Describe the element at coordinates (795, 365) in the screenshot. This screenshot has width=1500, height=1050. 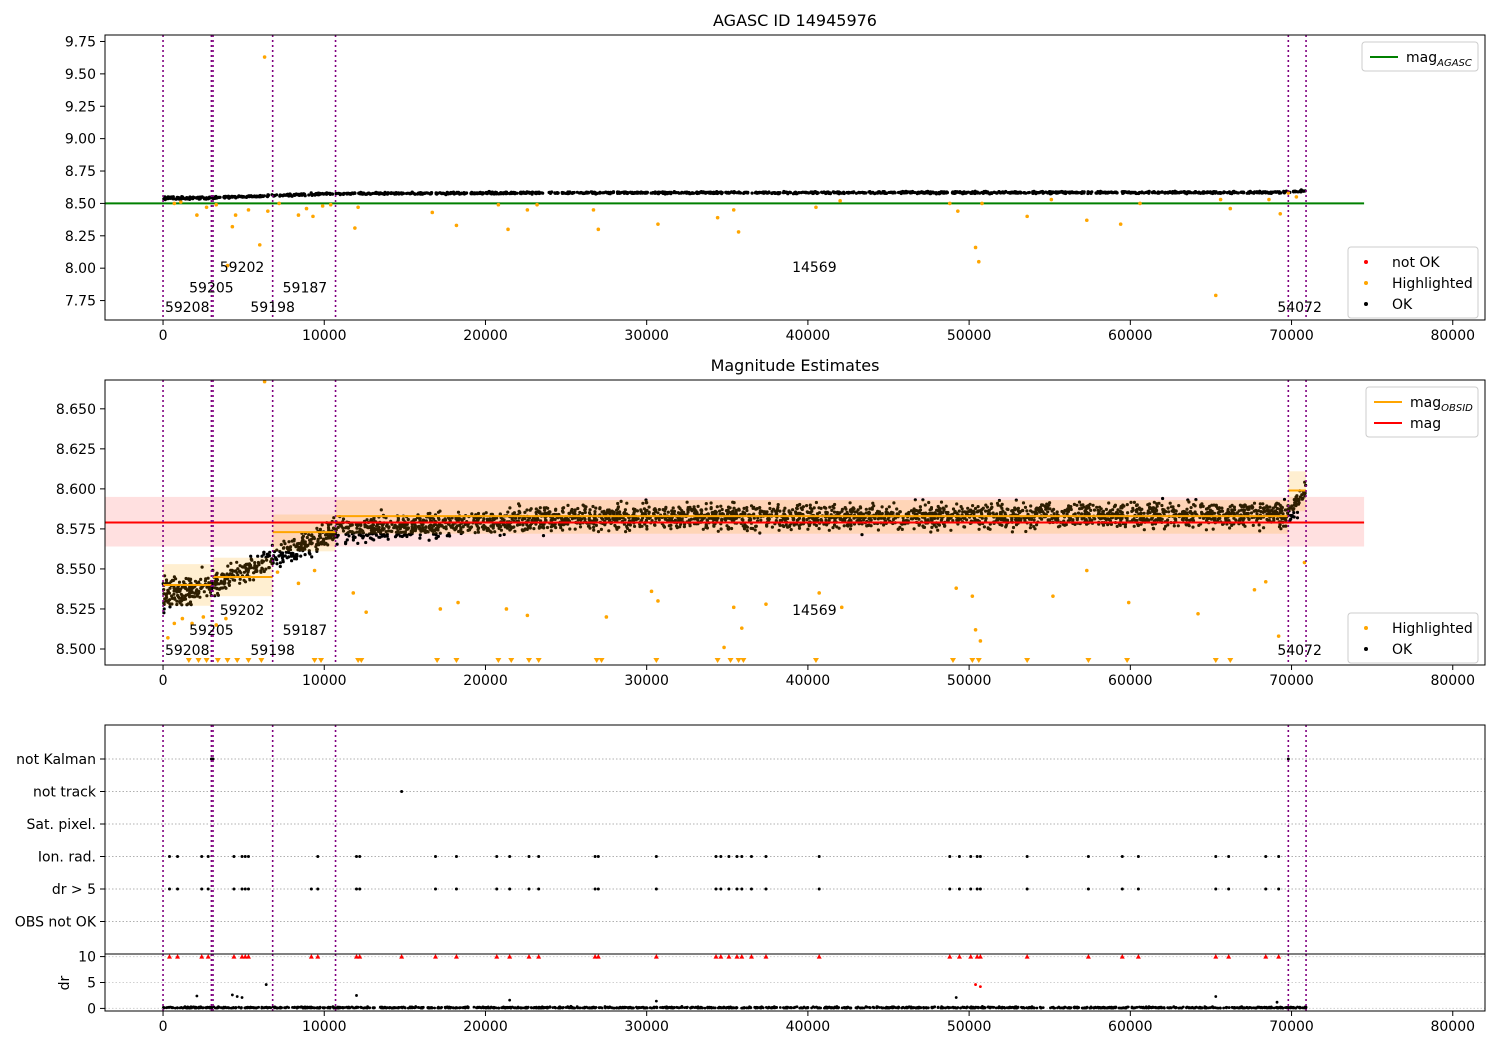
I see `chart-title-mag-estimates: Magnitude Estimates` at that location.